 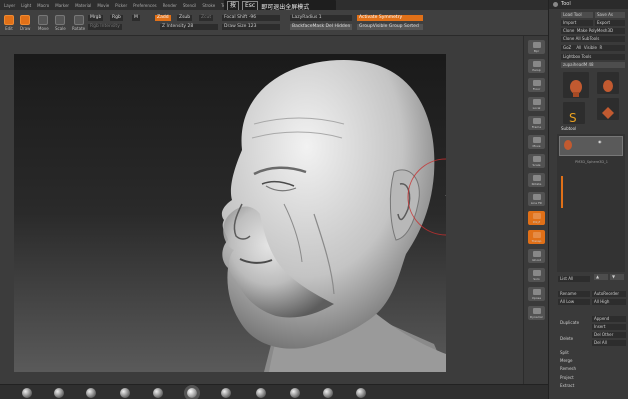 What do you see at coordinates (536, 123) in the screenshot?
I see `shelf-frame-button: Frame` at bounding box center [536, 123].